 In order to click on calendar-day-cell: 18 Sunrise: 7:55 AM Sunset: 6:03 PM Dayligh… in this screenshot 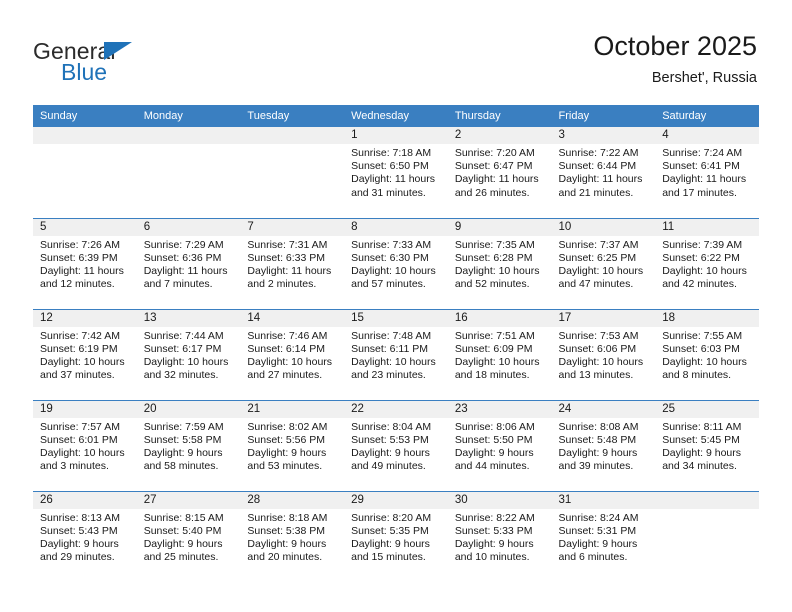, I will do `click(707, 354)`.